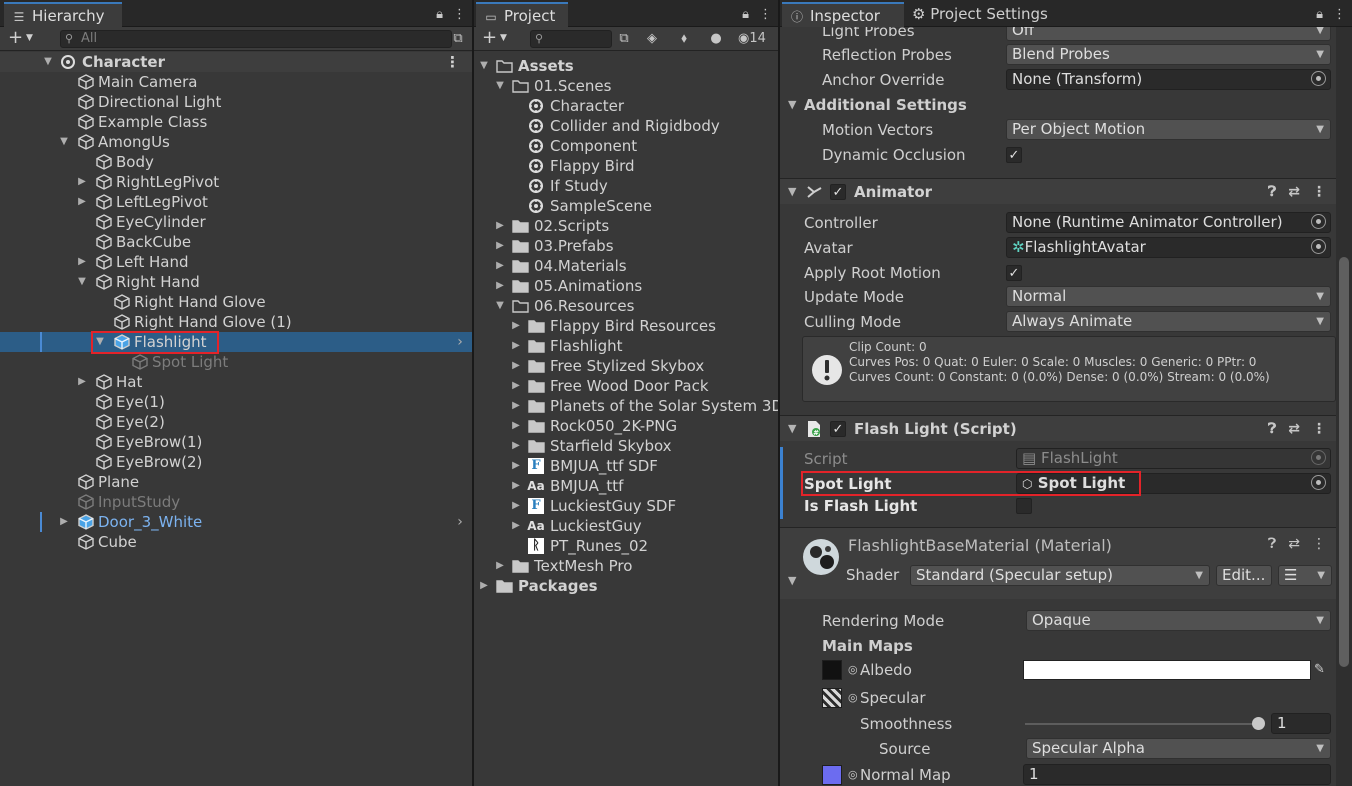  I want to click on spot-light-field: ⬡ Spot Light, so click(1173, 483).